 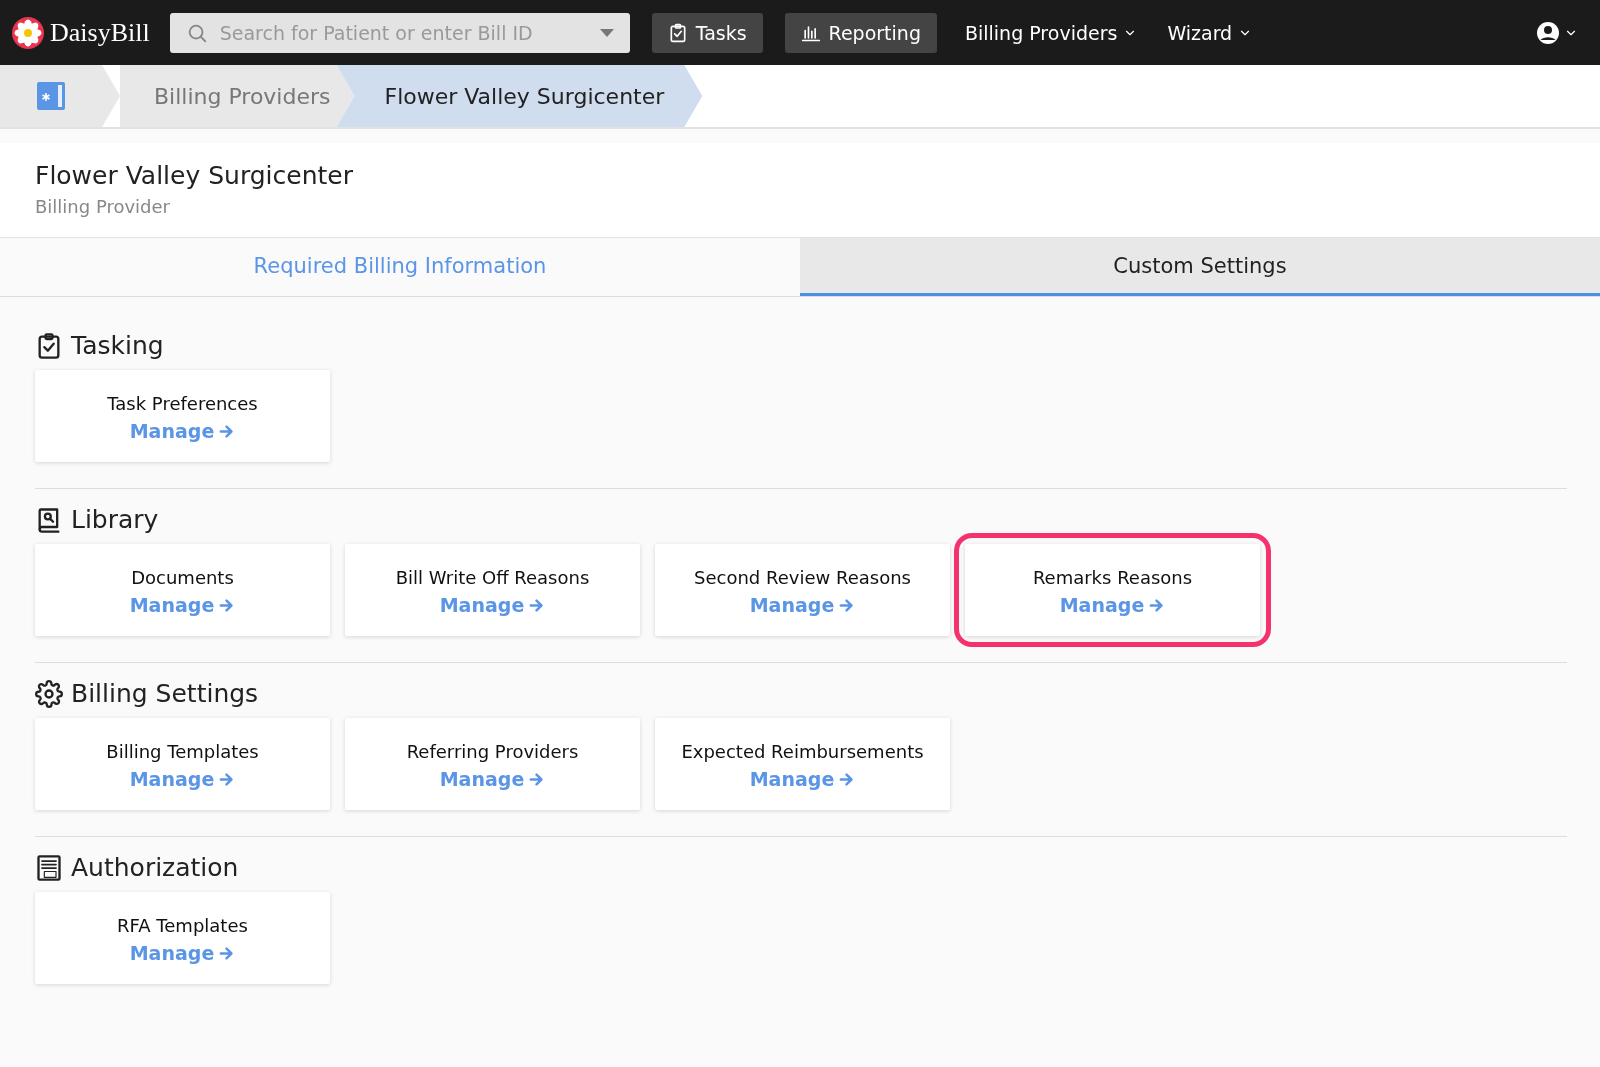 I want to click on section-heading: Tasking, so click(x=117, y=345).